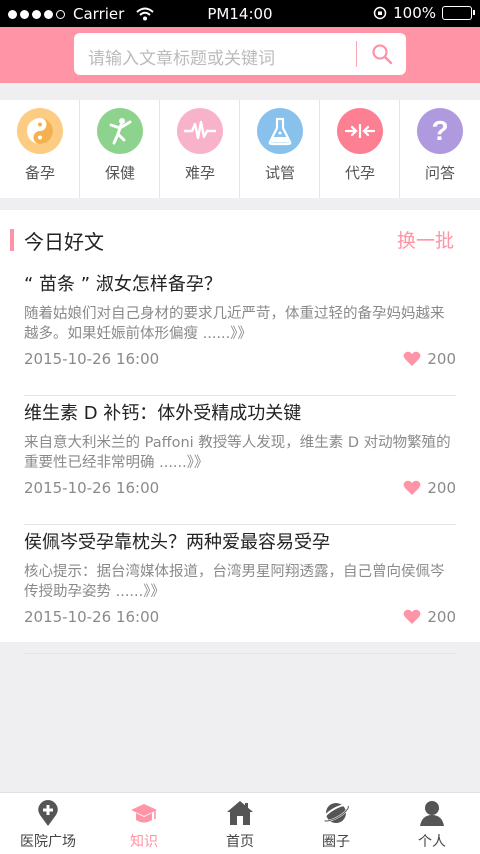  I want to click on yin-yang-icon, so click(40, 131).